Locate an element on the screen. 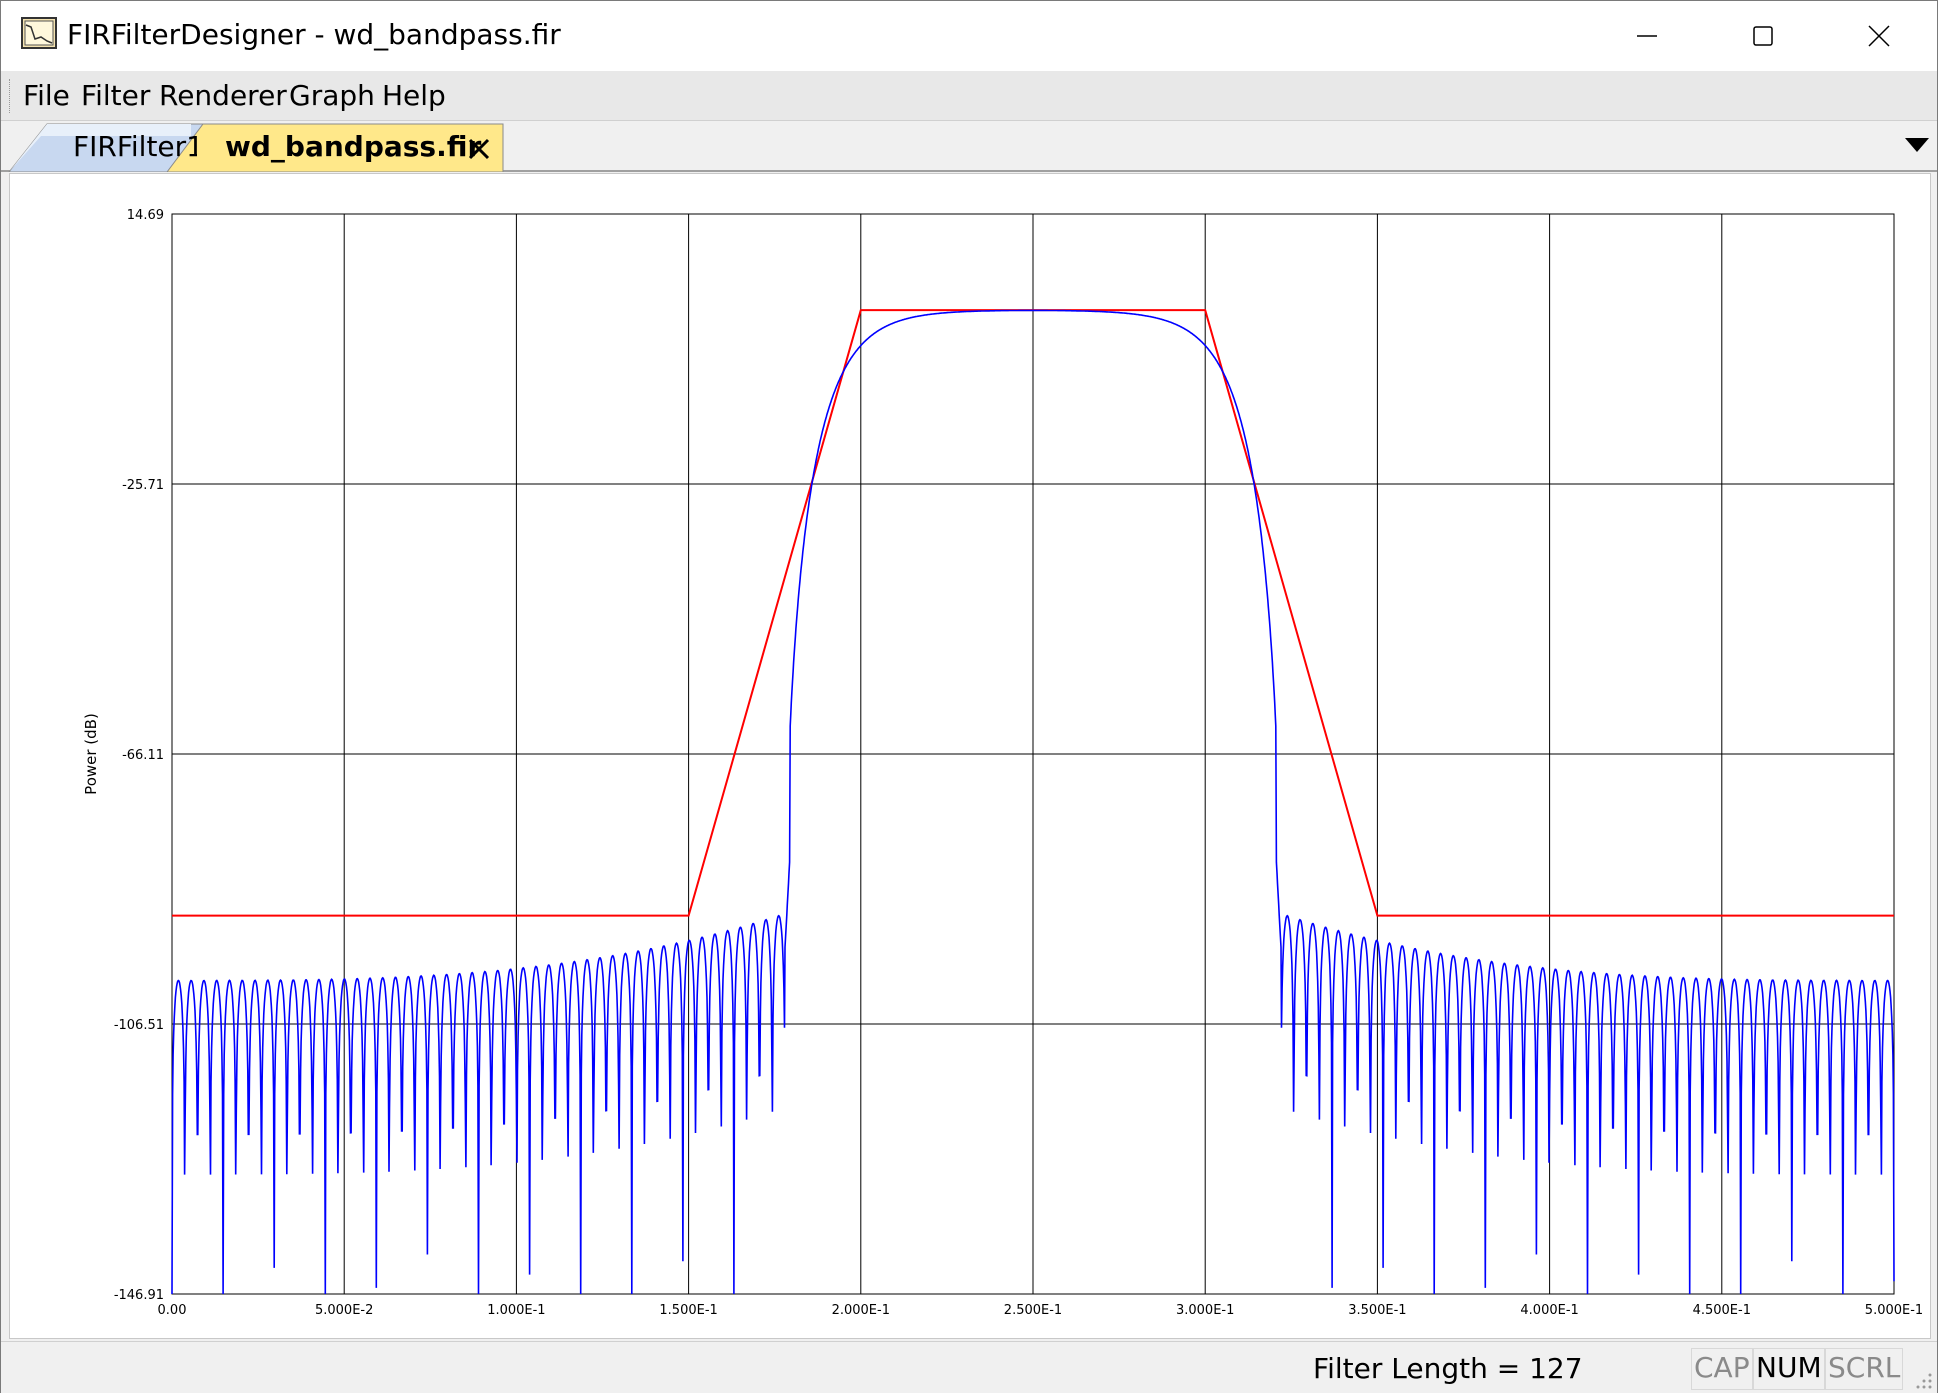  x-tick-label: 1.500E-1 is located at coordinates (688, 1310).